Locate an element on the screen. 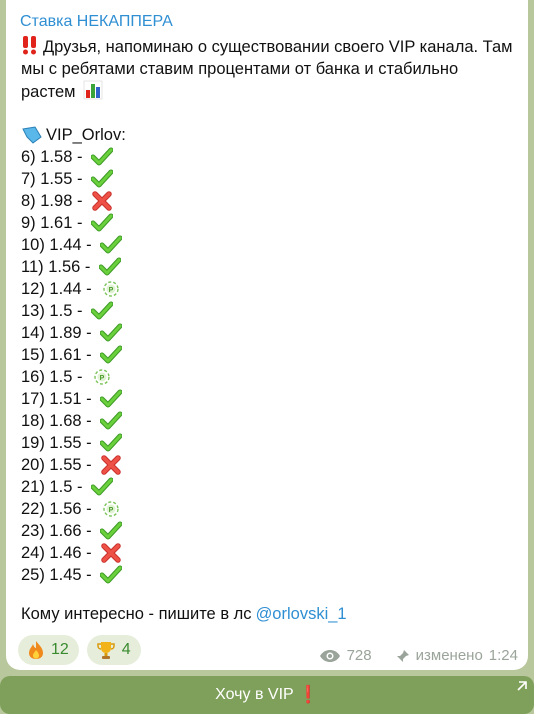  message-meta: 728 изменено 1:24 is located at coordinates (418, 655).